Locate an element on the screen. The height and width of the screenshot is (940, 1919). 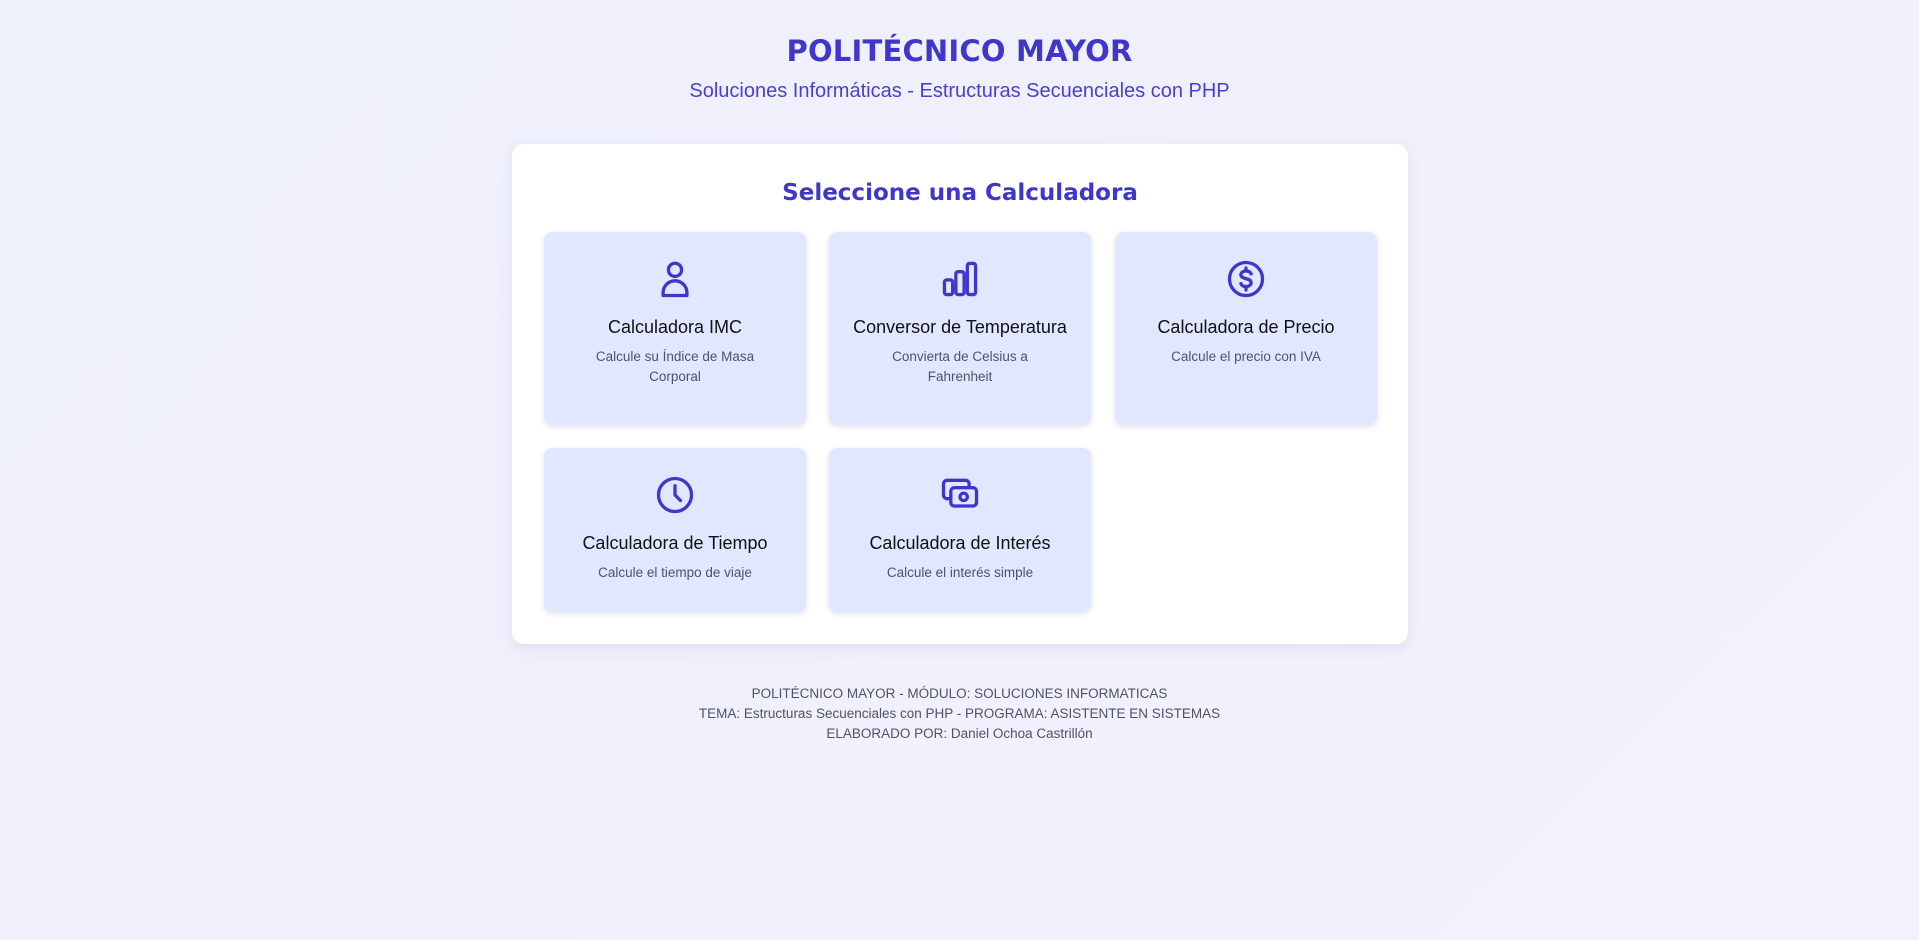
card-description: Calcule el interés simple is located at coordinates (960, 572).